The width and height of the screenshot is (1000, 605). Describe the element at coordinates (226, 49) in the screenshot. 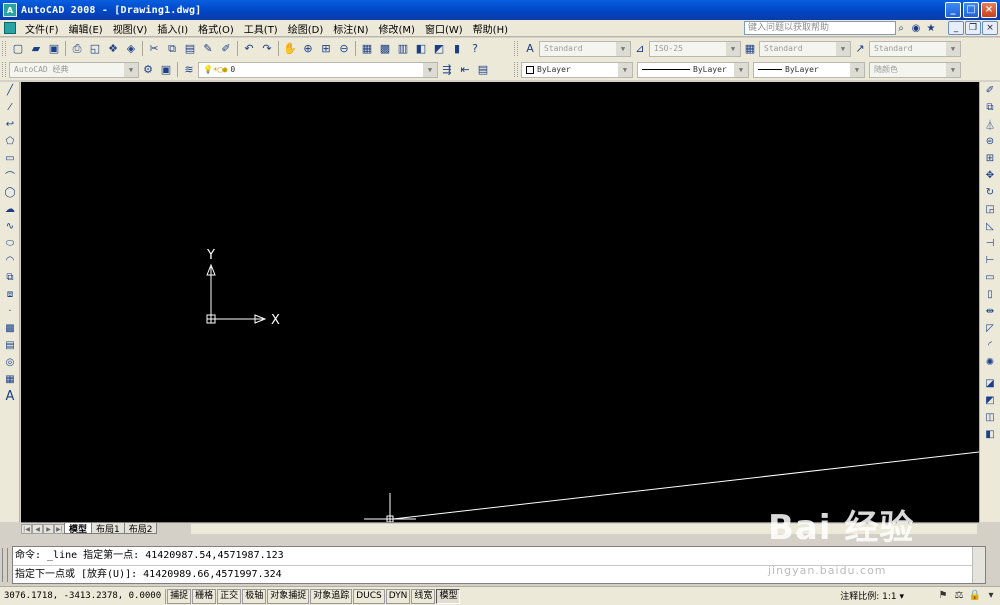

I see `block-editor-icon: ✐` at that location.